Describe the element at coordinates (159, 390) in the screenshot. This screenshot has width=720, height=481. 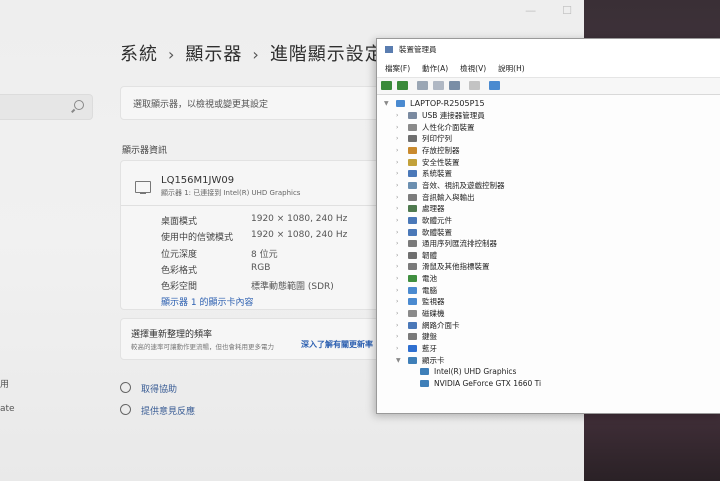
I see `get-help-label: 取得協助` at that location.